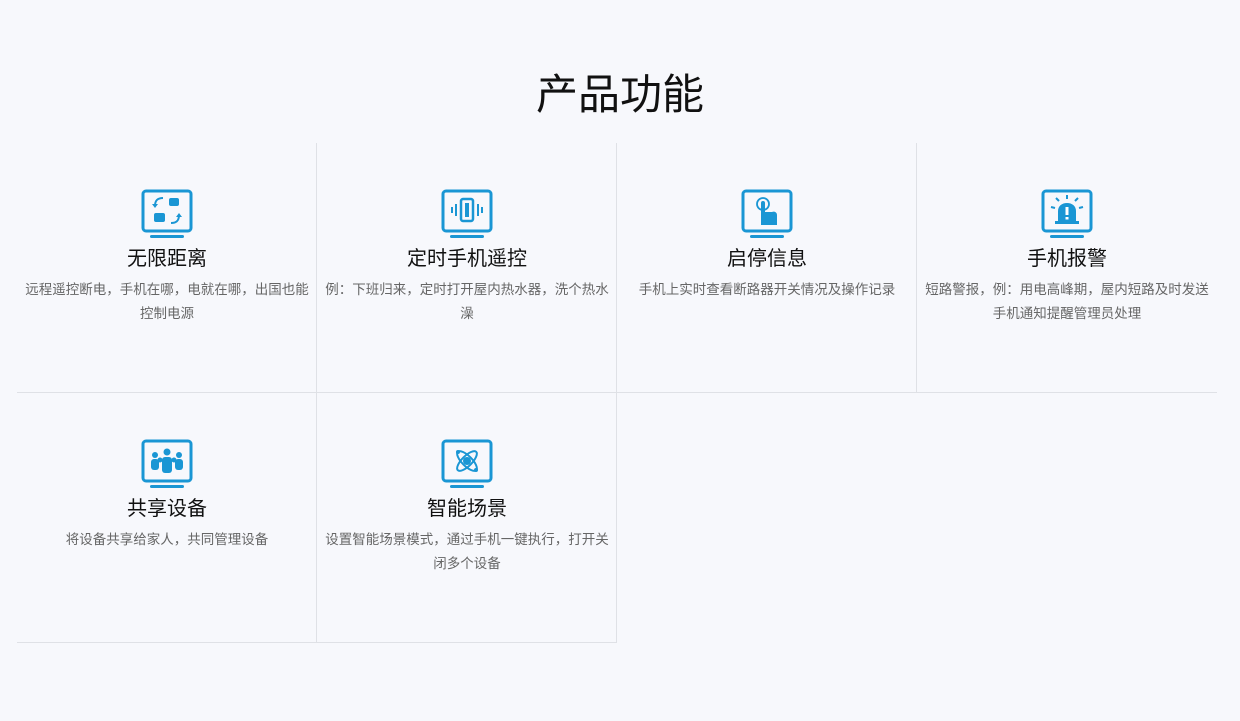  Describe the element at coordinates (467, 302) in the screenshot. I see `feature-description: 例：下班归来，定时打开屋内热水器，洗个热水澡` at that location.